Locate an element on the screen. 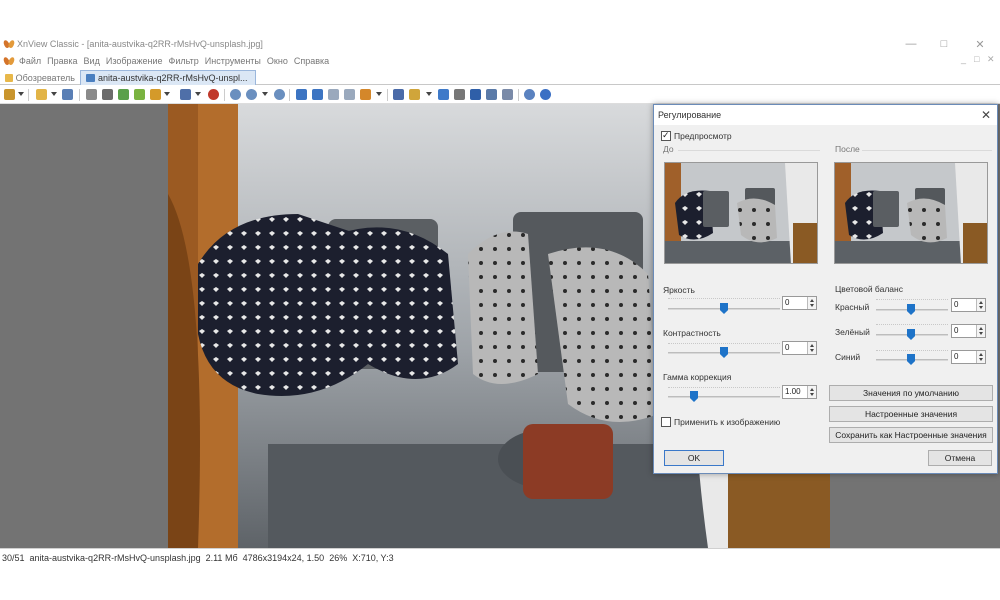 This screenshot has width=1000, height=600. after-preview is located at coordinates (911, 213).